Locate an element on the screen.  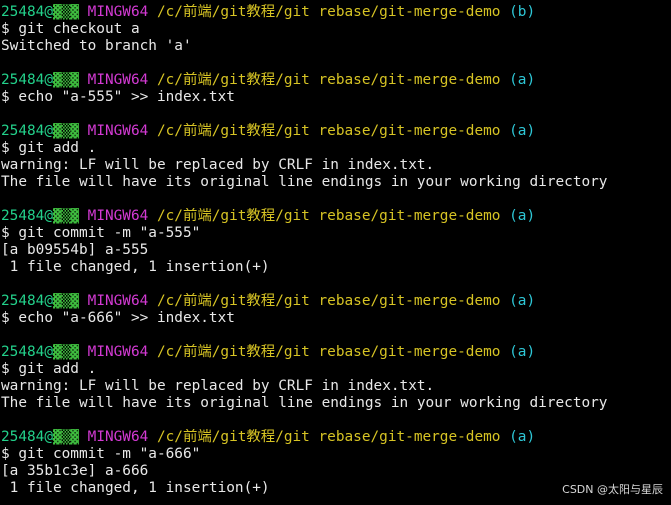
output-text: Switched to branch 'a' is located at coordinates (96, 46).